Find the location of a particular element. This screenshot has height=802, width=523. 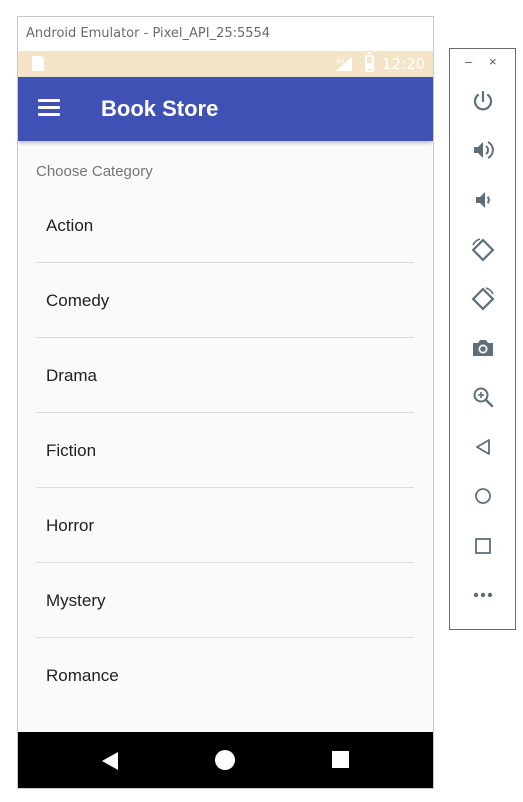

signal-icon: 4G is located at coordinates (344, 64).